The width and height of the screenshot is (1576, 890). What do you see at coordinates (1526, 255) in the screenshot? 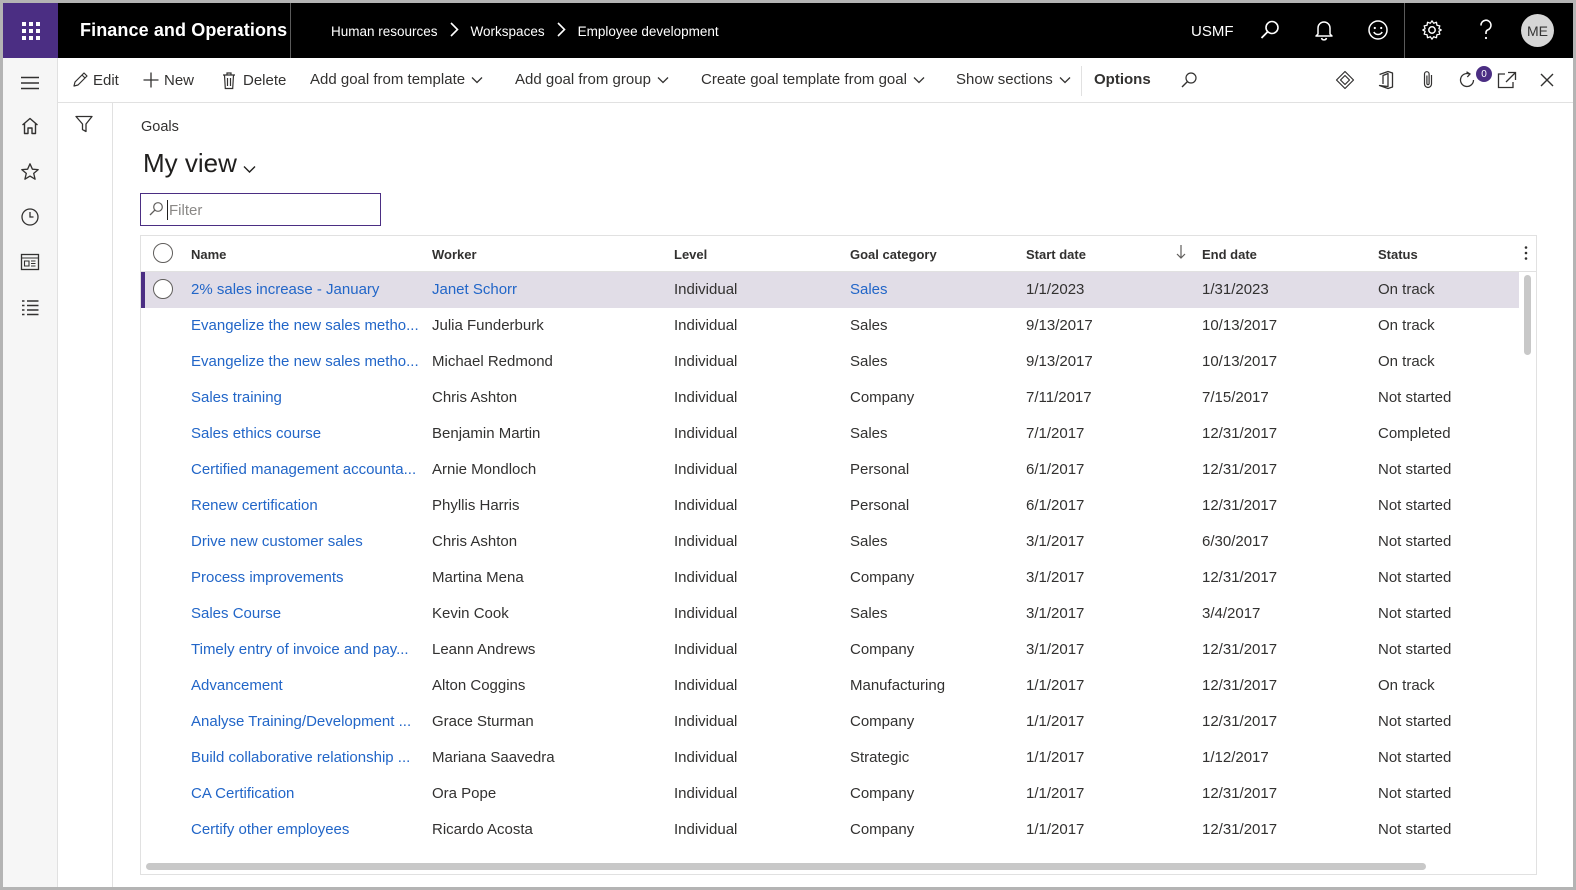
I see `more-options-icon` at bounding box center [1526, 255].